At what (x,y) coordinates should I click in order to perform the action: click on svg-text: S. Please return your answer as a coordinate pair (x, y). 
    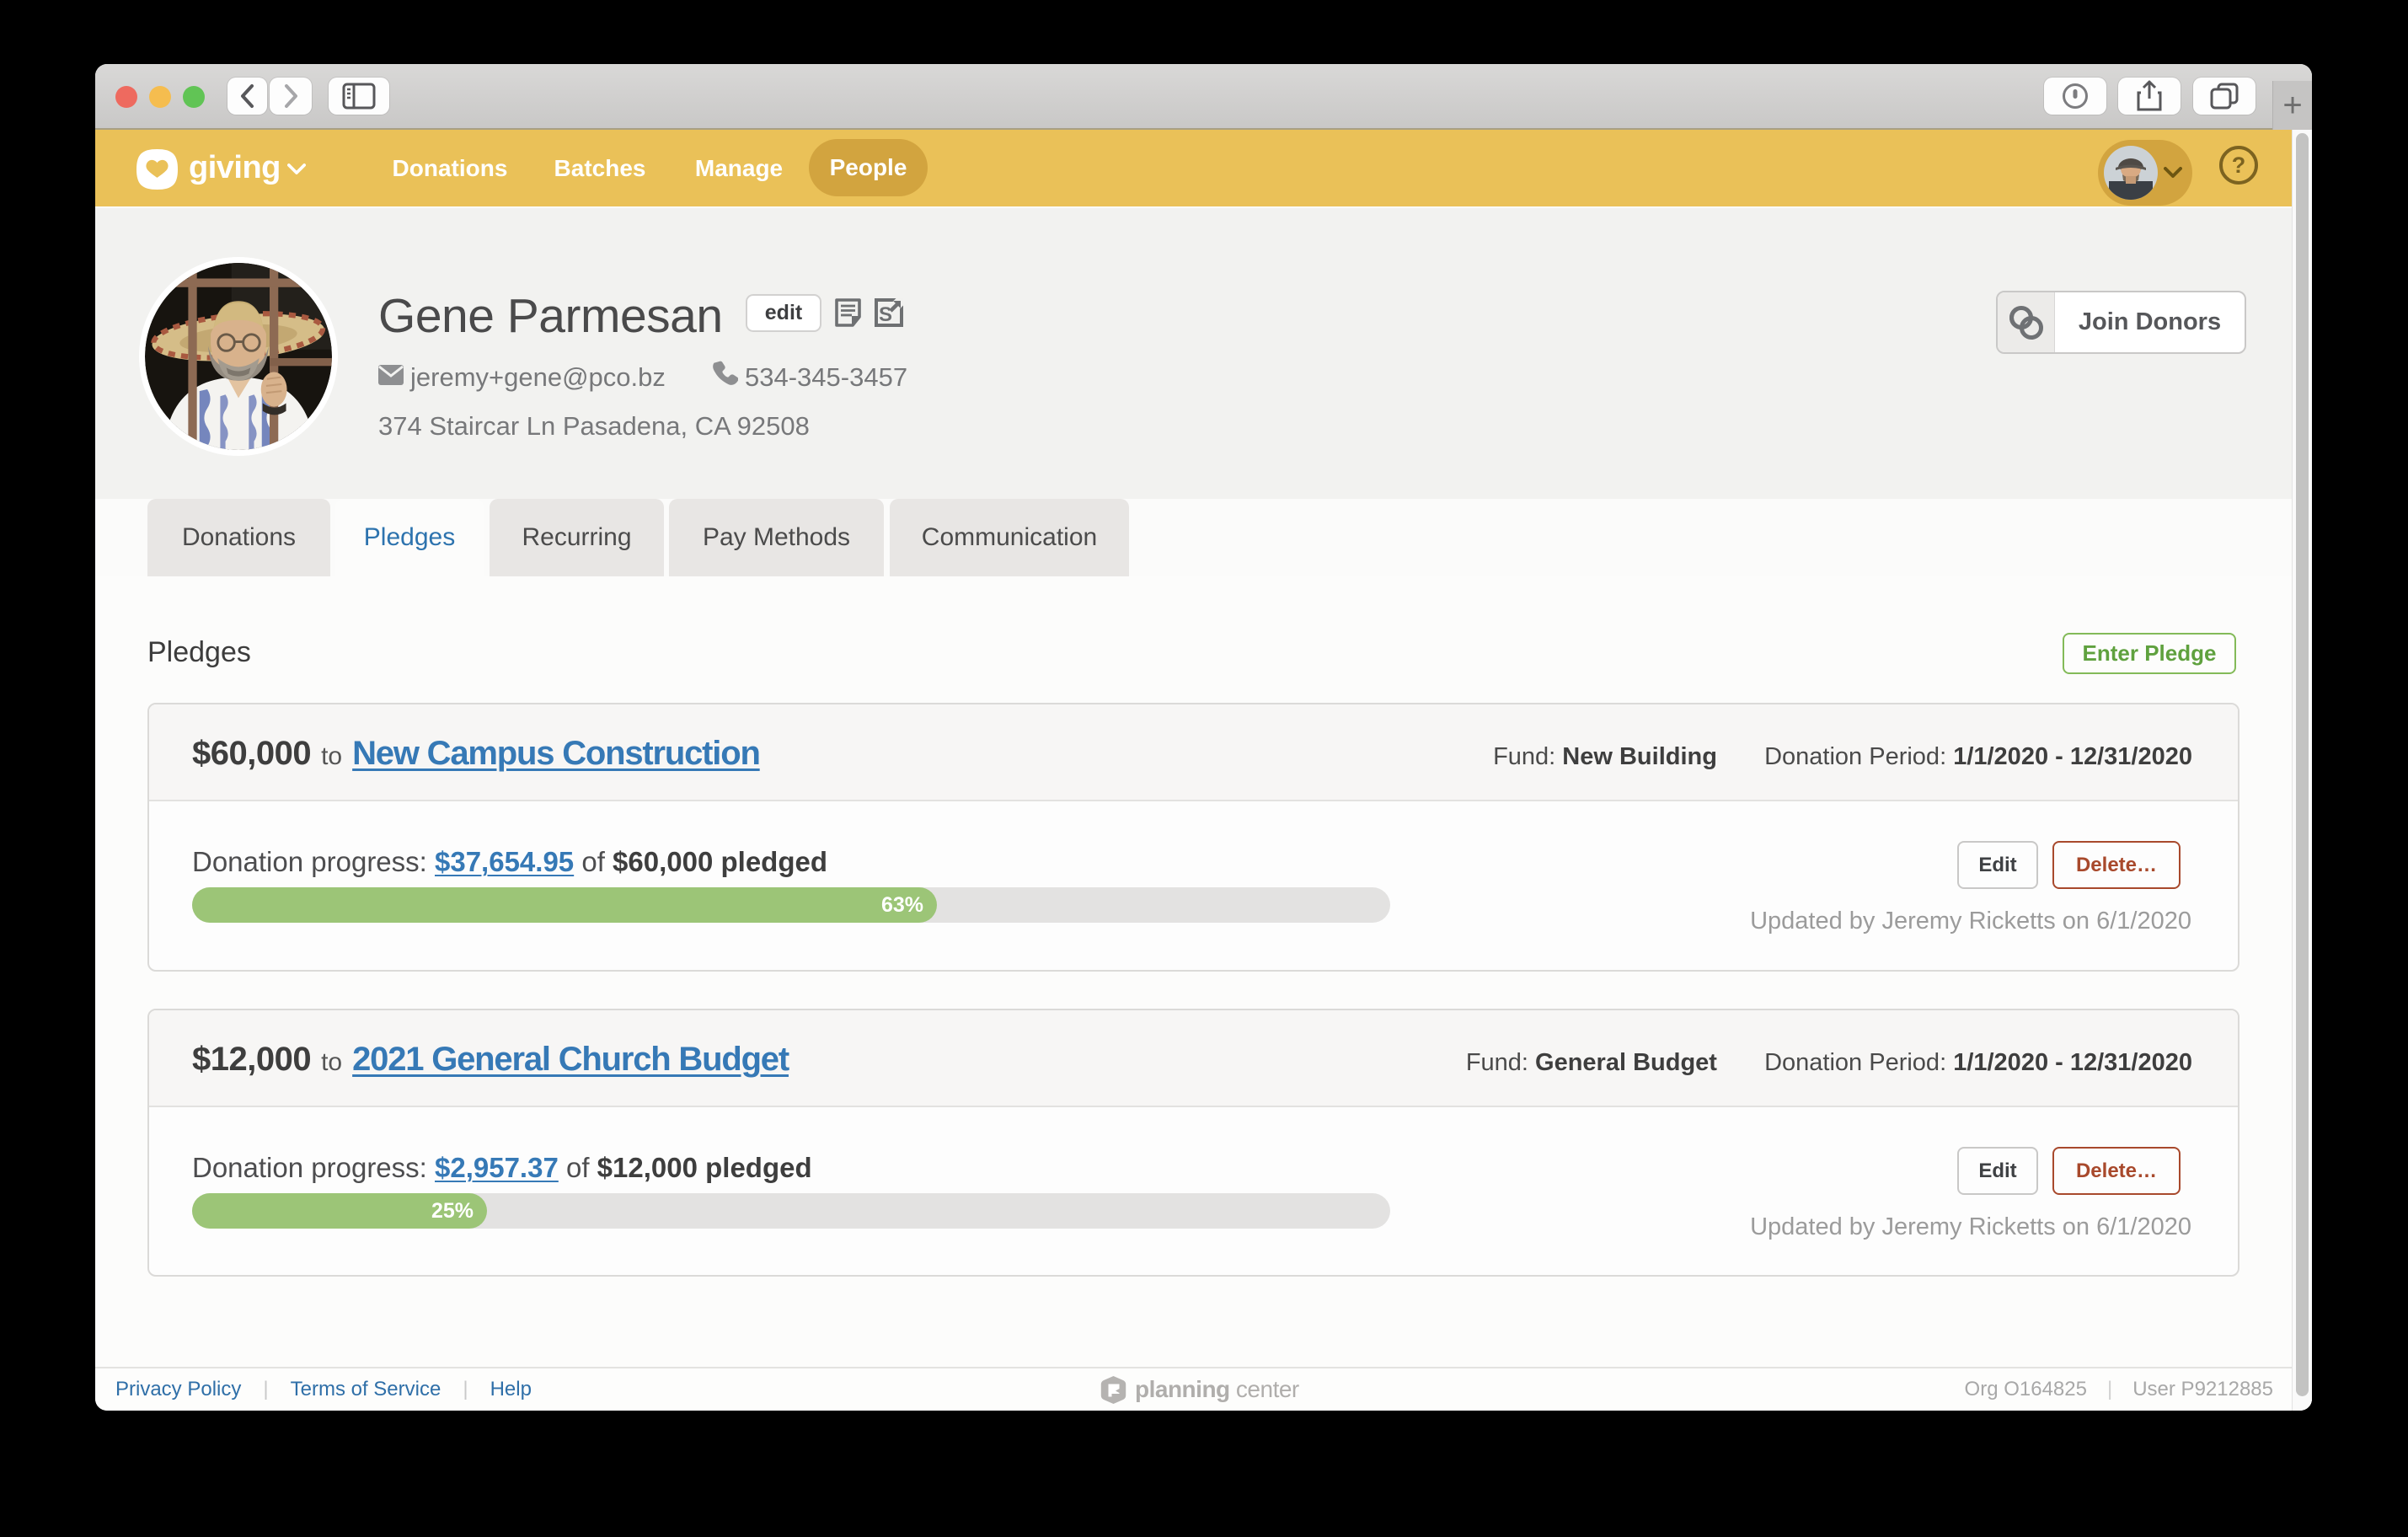
    Looking at the image, I should click on (885, 314).